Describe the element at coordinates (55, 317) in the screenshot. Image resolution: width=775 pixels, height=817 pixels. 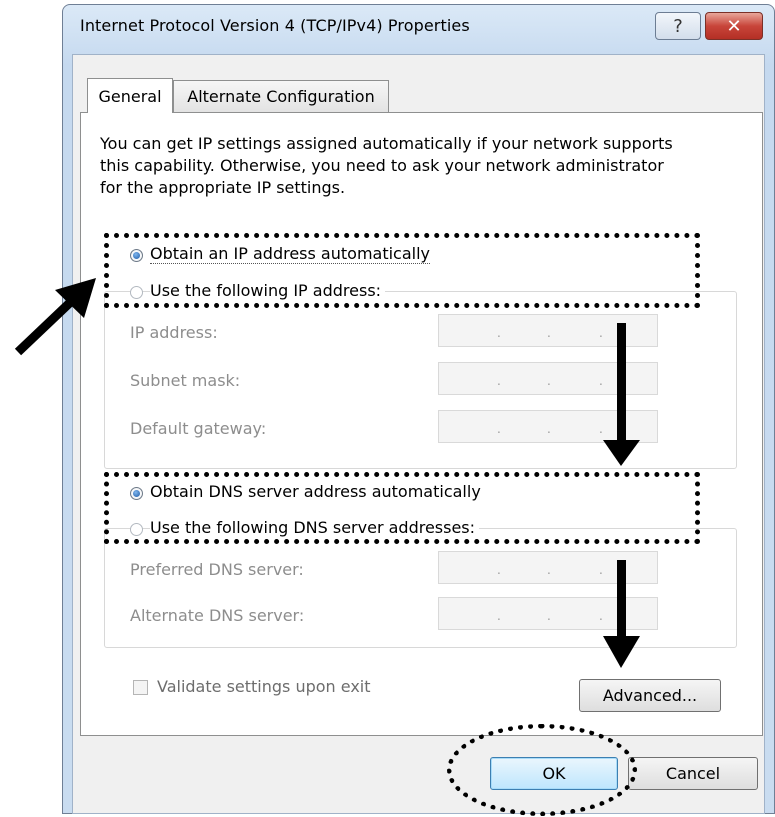
I see `diagonal-arrow-icon` at that location.